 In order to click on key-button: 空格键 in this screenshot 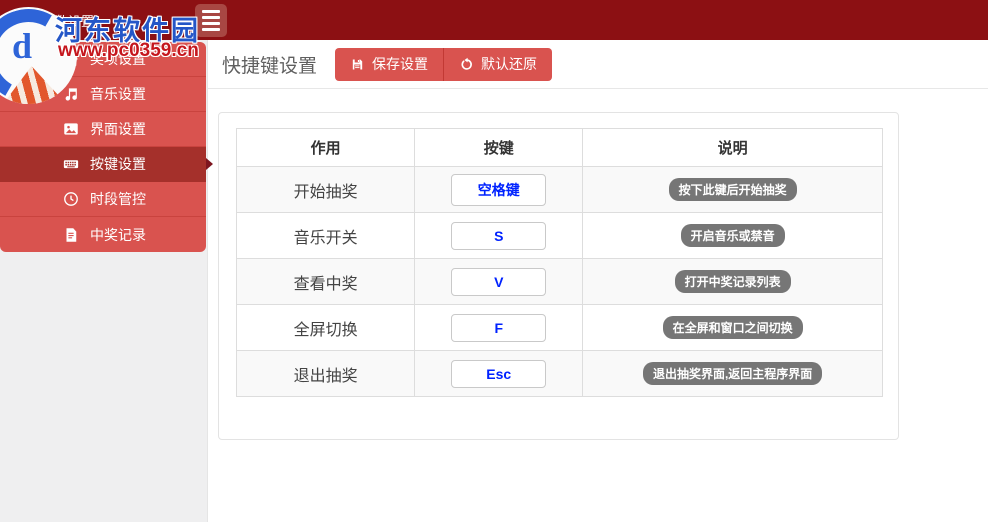, I will do `click(499, 189)`.